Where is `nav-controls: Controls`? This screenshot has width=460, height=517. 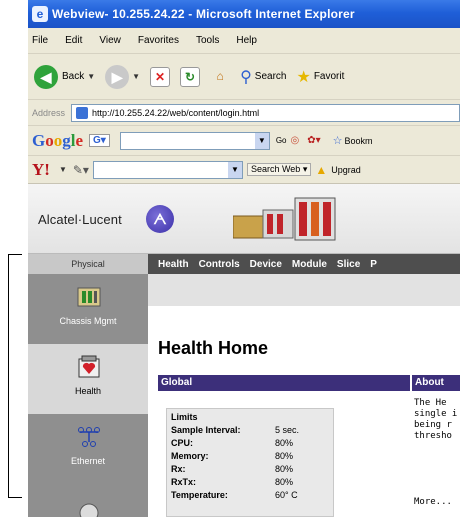 nav-controls: Controls is located at coordinates (219, 264).